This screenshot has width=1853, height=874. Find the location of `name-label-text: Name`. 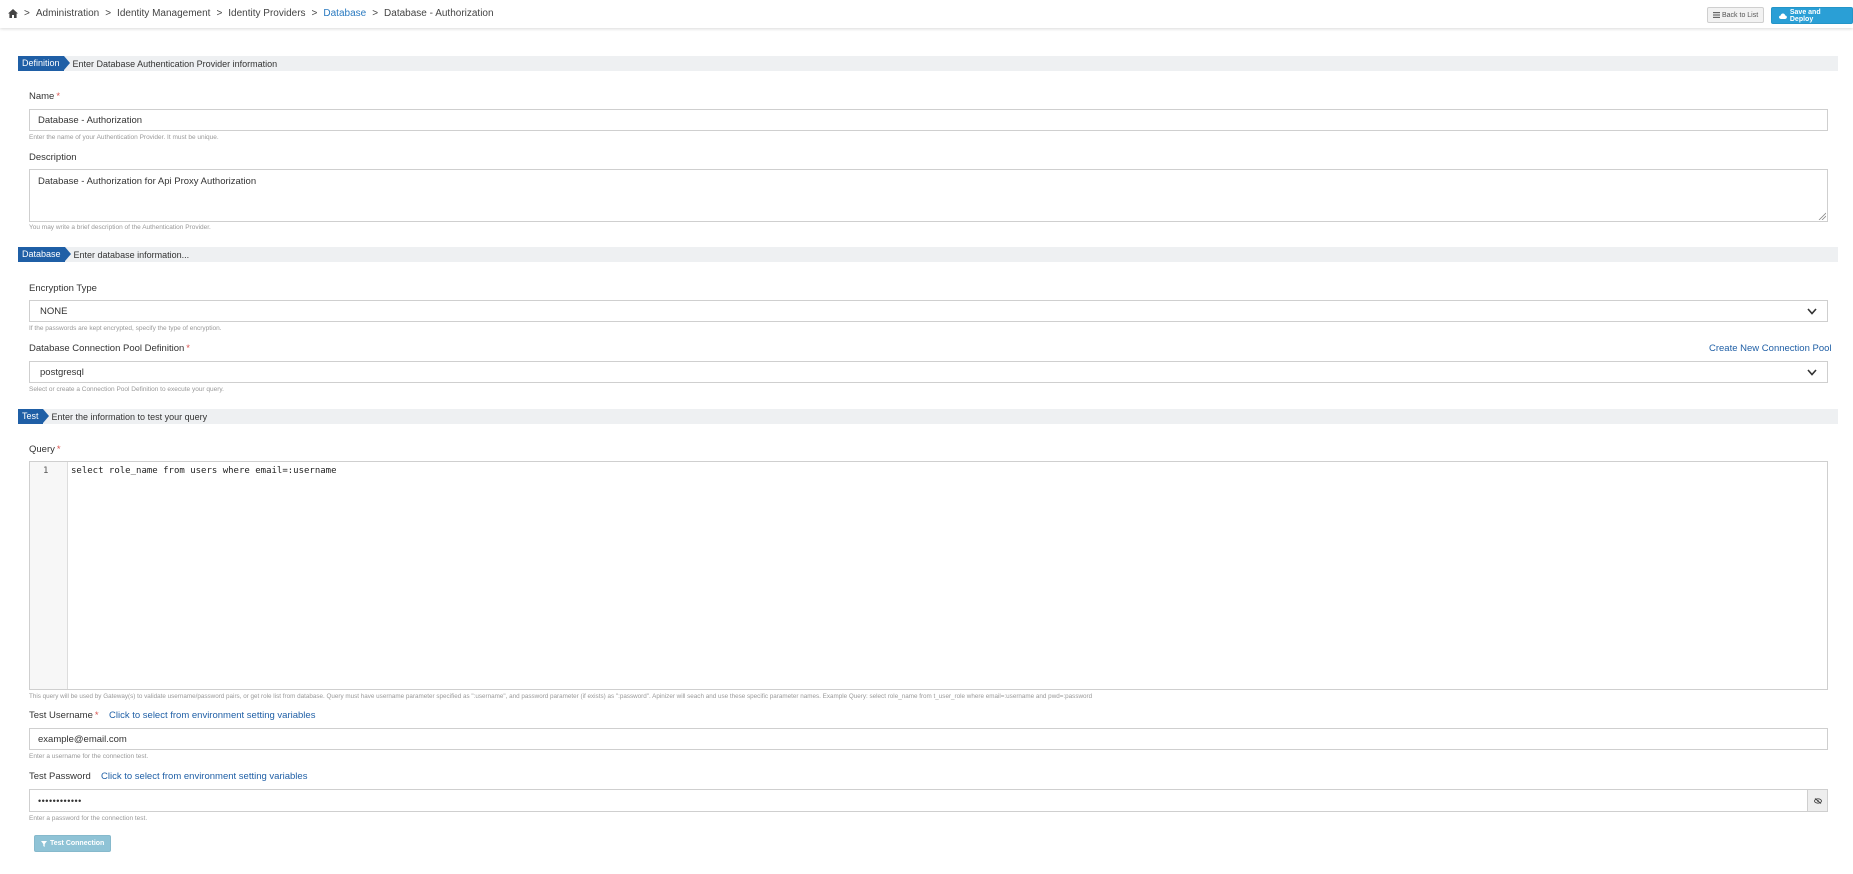

name-label-text: Name is located at coordinates (42, 96).